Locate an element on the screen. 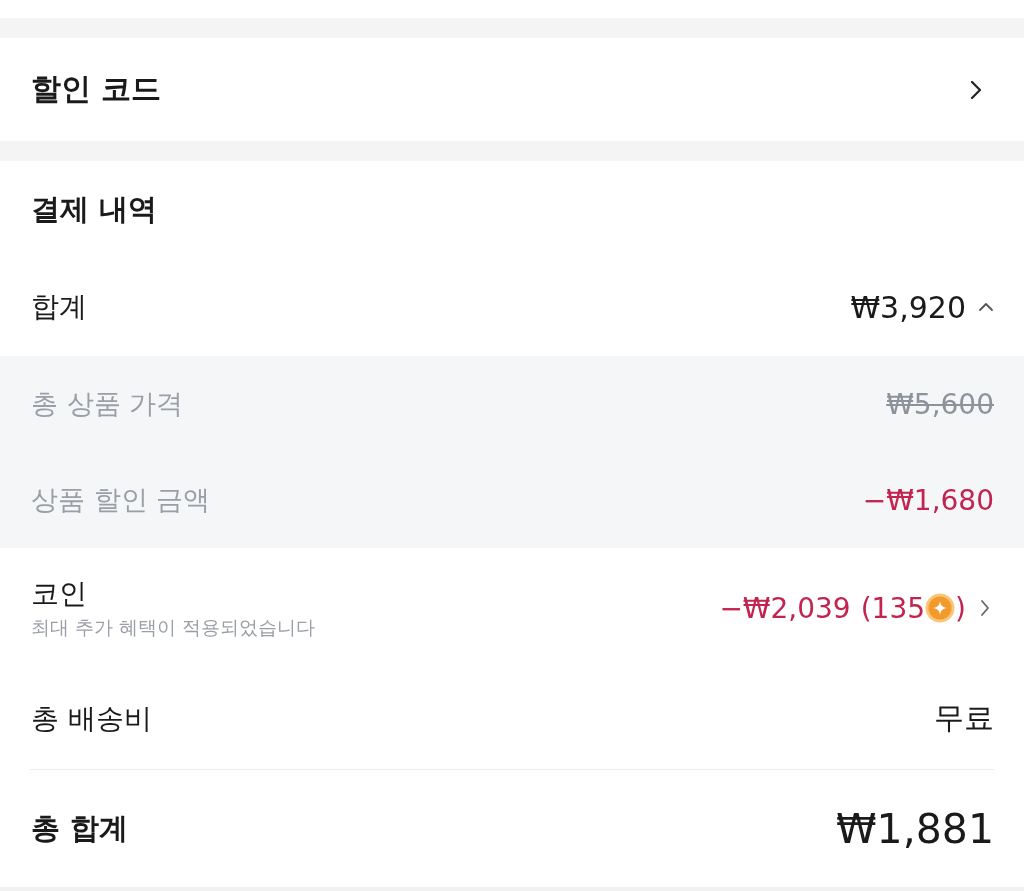  chevron-right-icon is located at coordinates (976, 89).